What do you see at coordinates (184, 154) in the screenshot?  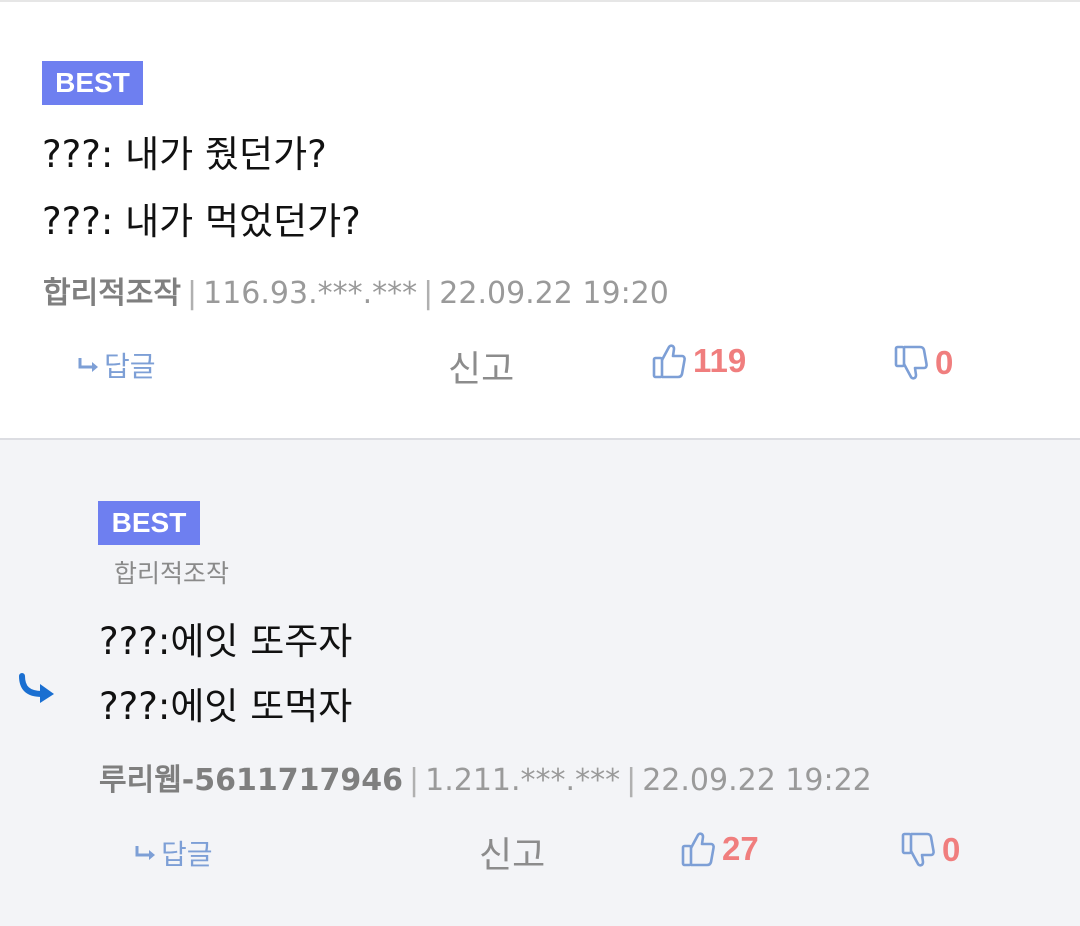 I see `comment-text-line: ???: 내가 줬던가?` at bounding box center [184, 154].